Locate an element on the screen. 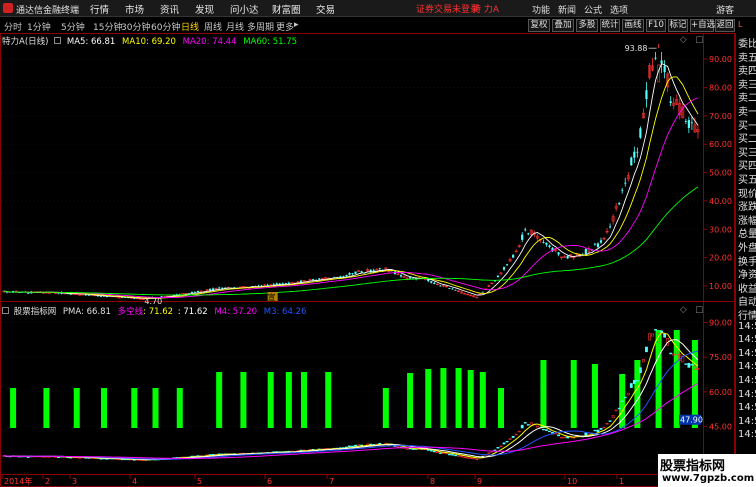 The image size is (756, 487). main-corner-marks: ◇ □ is located at coordinates (691, 40).